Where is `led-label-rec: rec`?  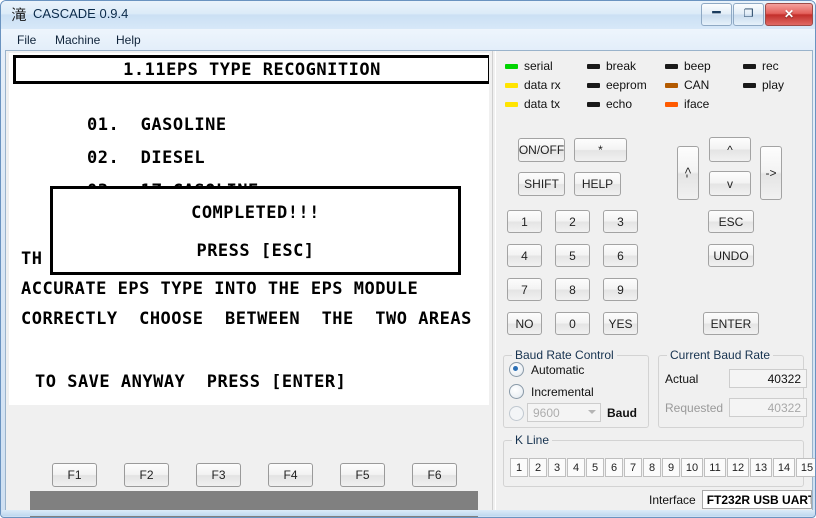 led-label-rec: rec is located at coordinates (770, 66).